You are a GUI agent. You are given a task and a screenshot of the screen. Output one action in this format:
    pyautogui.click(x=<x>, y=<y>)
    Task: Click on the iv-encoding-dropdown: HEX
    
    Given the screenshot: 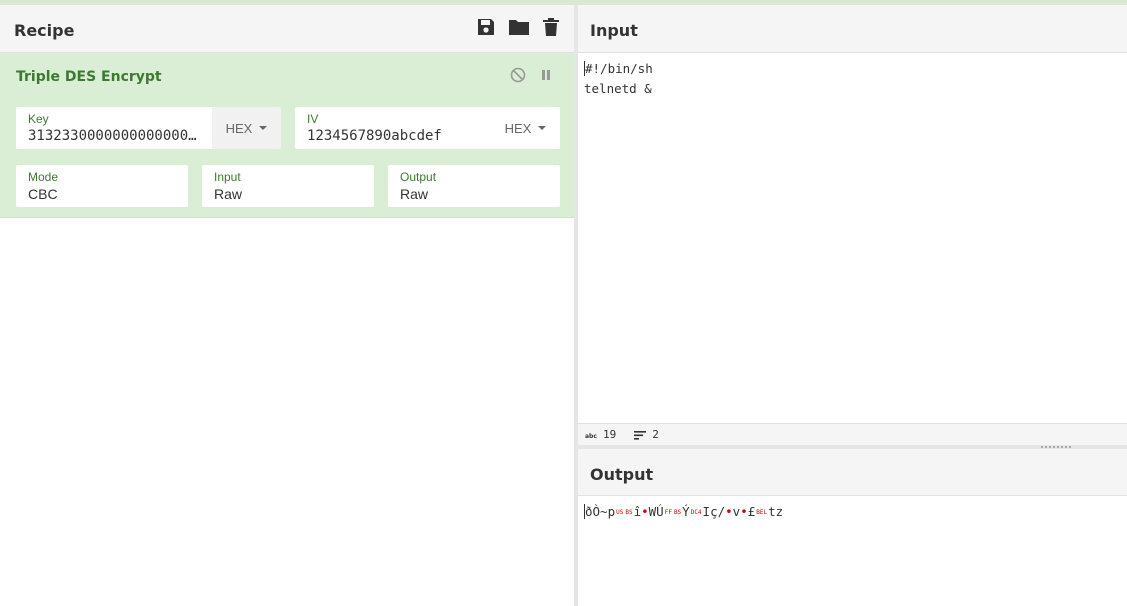 What is the action you would take?
    pyautogui.click(x=525, y=128)
    